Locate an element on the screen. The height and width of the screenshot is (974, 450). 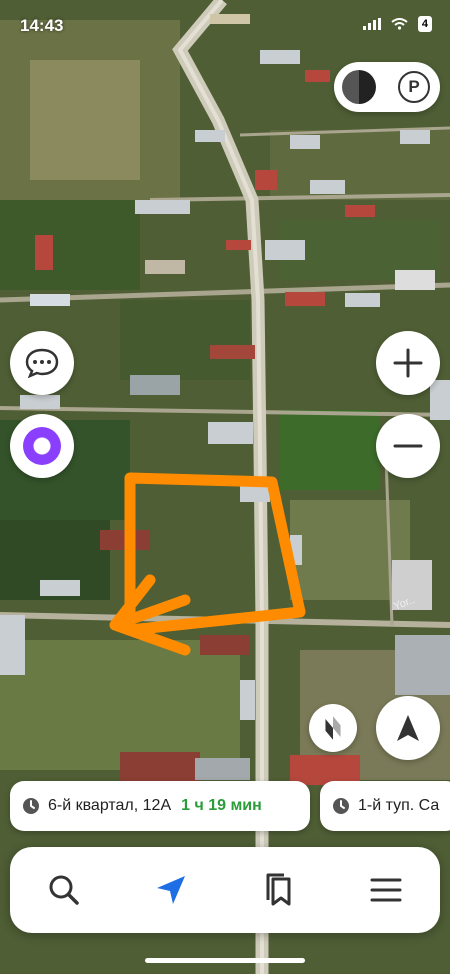
bookmarks-icon is located at coordinates (278, 889).